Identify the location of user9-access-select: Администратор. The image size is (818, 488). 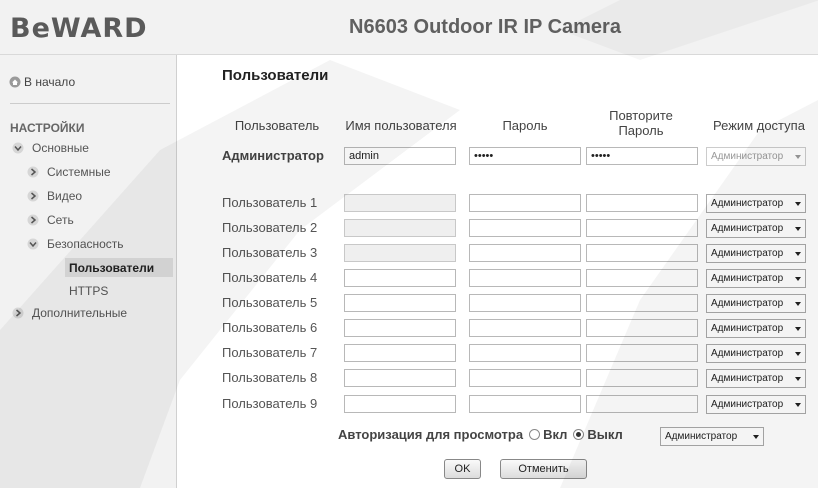
(756, 404).